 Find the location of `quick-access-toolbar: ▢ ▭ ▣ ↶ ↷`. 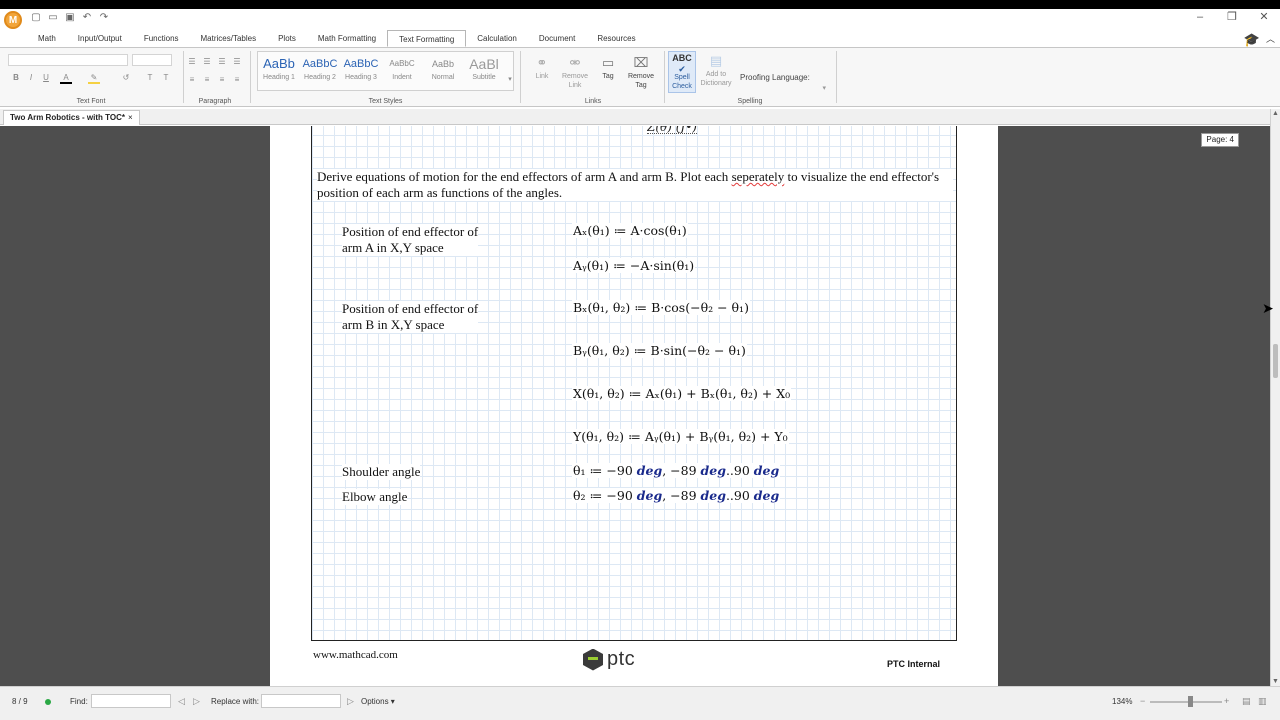

quick-access-toolbar: ▢ ▭ ▣ ↶ ↷ is located at coordinates (70, 18).